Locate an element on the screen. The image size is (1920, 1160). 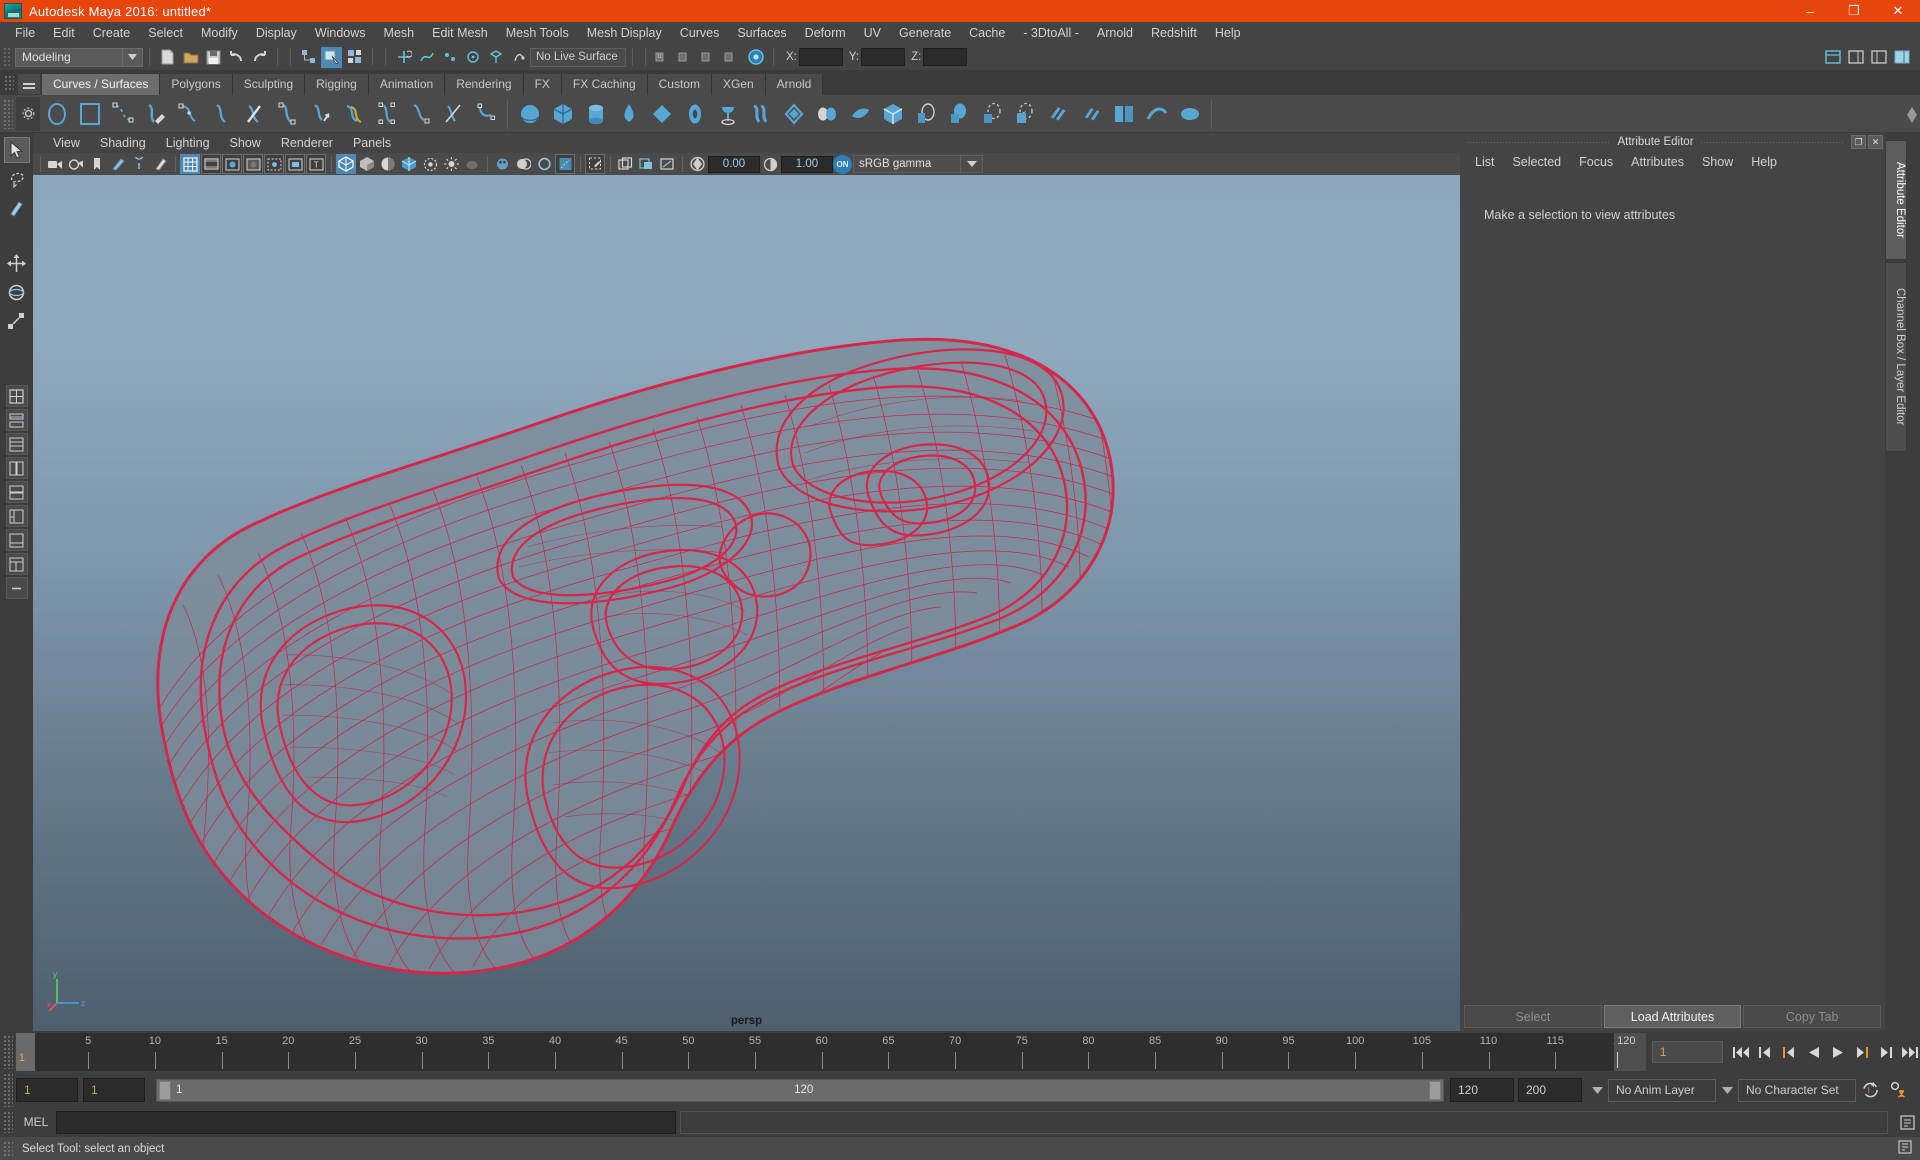
viewport-menu-show: Show is located at coordinates (245, 143).